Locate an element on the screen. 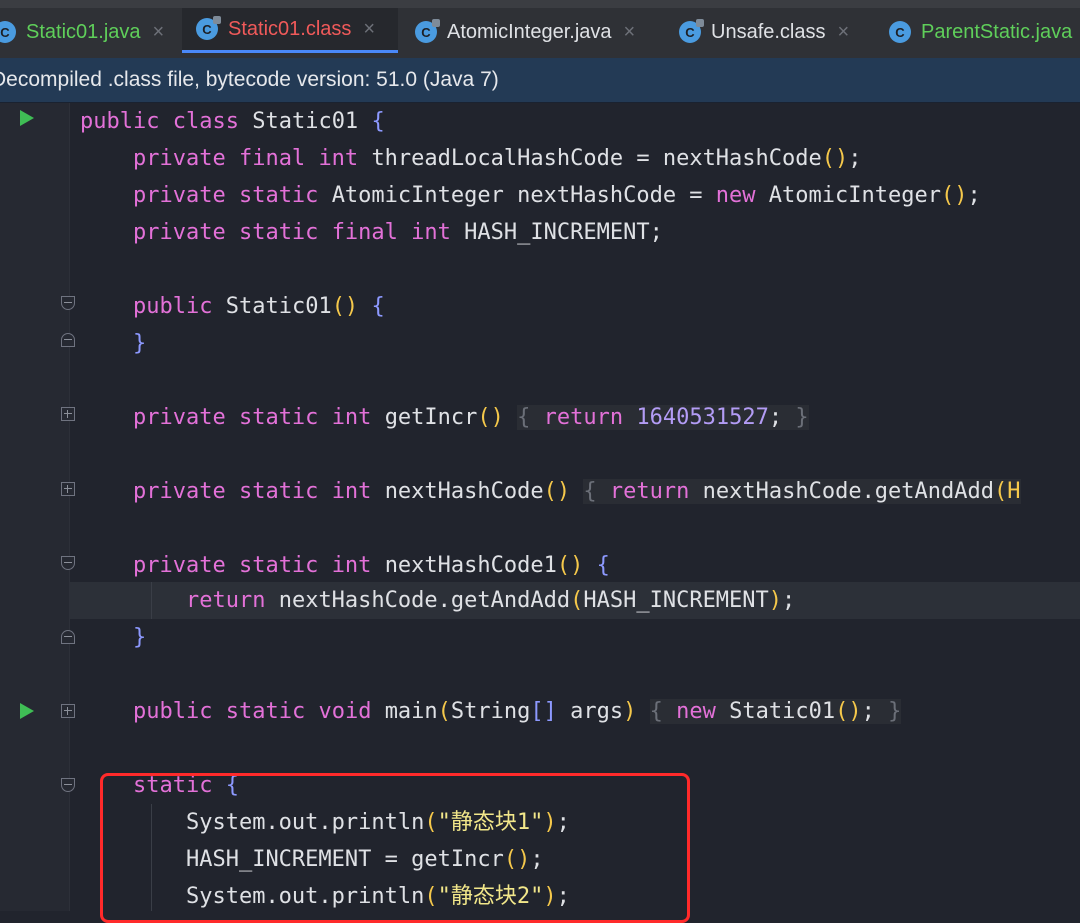  tab-static01-class: C Static01.class × is located at coordinates (290, 30).